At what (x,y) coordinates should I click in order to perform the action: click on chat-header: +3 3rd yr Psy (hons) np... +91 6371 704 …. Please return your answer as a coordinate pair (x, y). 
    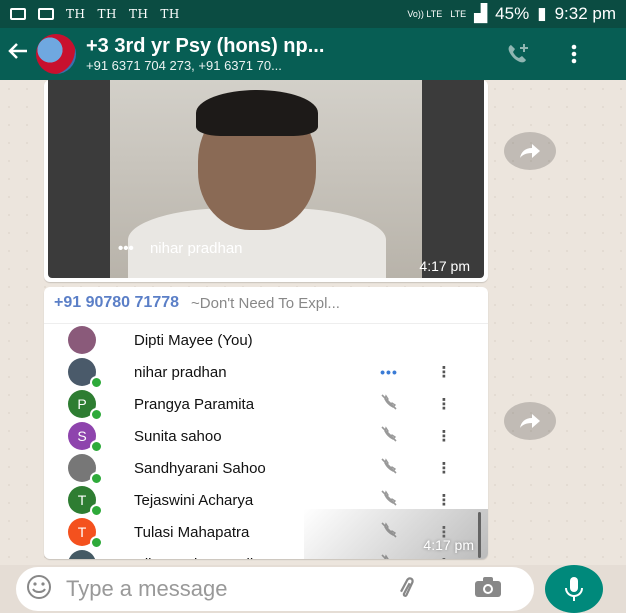
    Looking at the image, I should click on (313, 54).